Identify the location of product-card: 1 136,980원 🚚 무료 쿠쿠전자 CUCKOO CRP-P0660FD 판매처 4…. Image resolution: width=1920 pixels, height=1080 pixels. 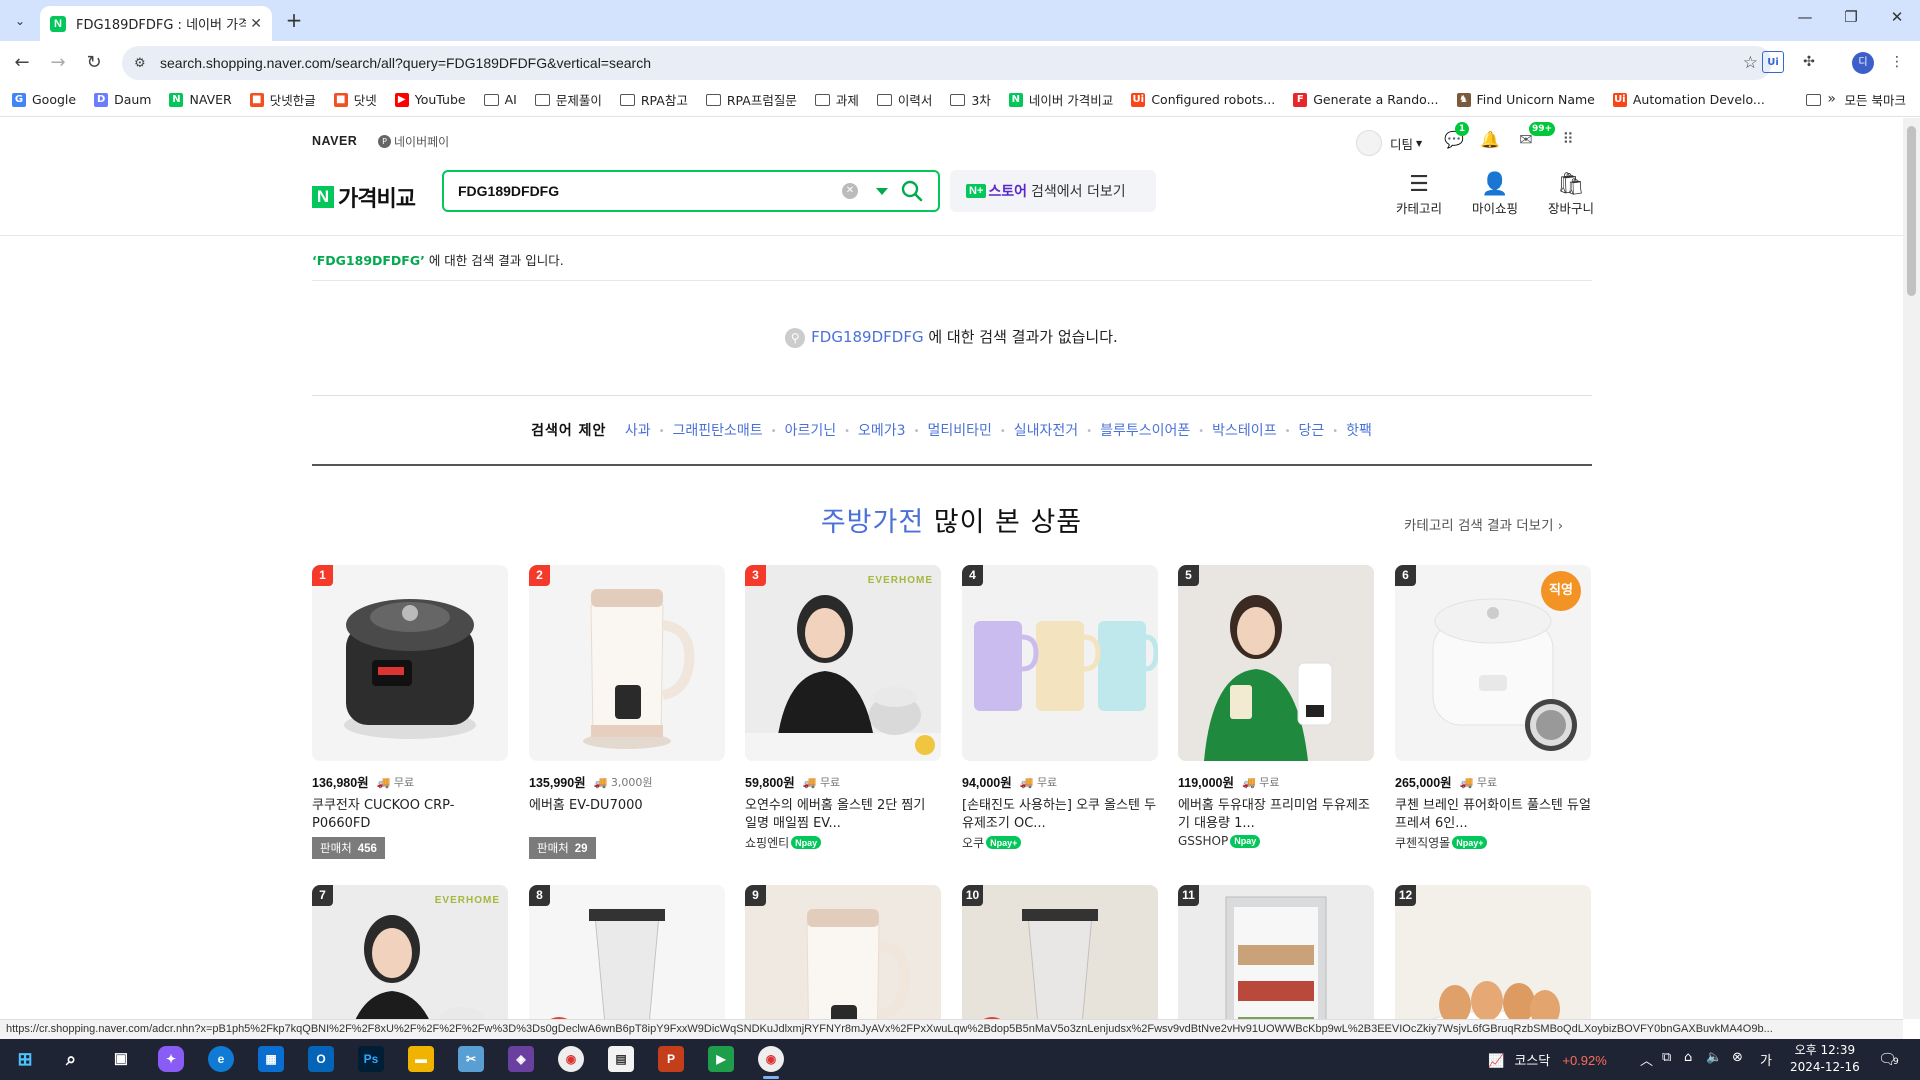
(410, 712).